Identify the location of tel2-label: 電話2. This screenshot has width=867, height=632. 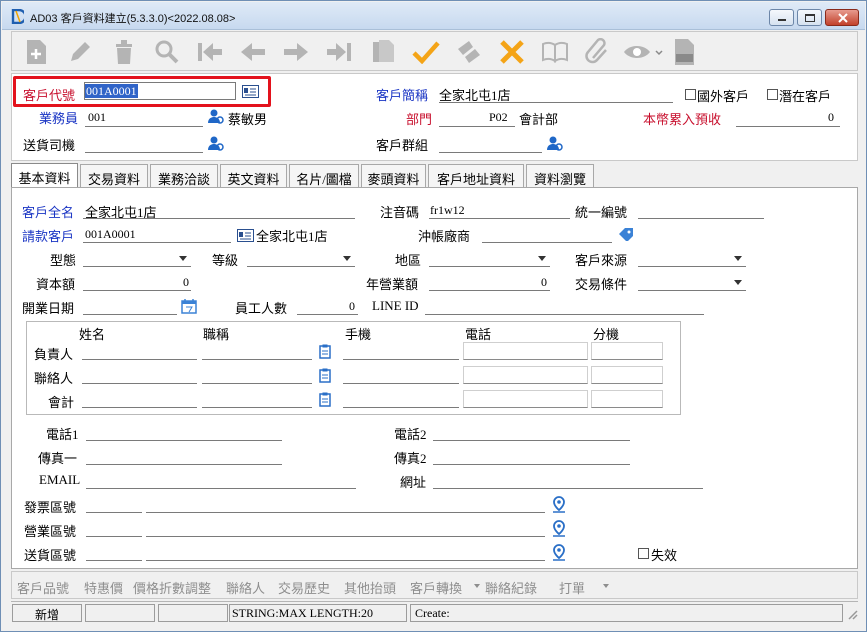
(410, 434).